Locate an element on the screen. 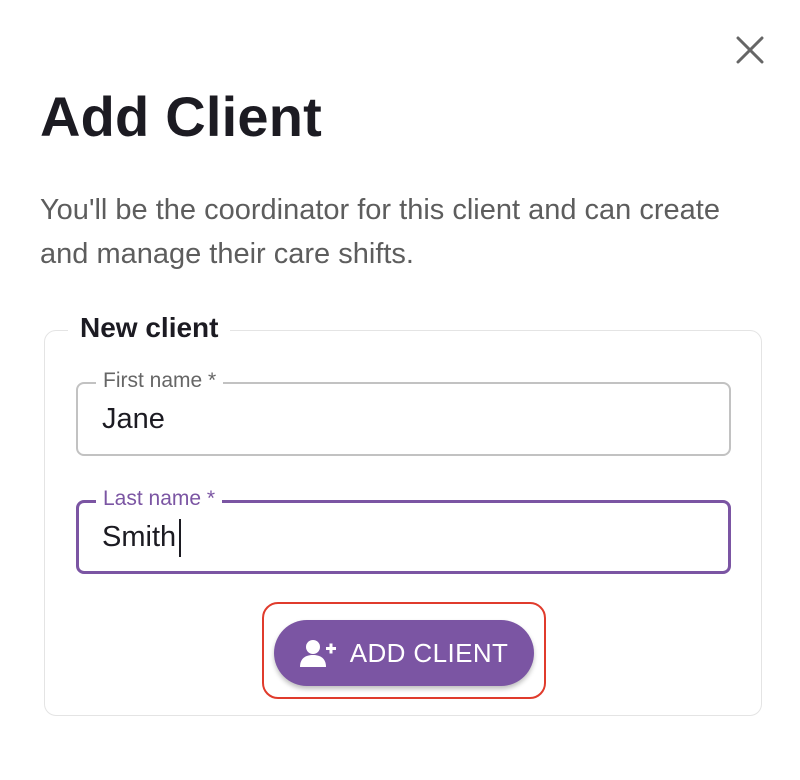  first-name-input is located at coordinates (402, 419).